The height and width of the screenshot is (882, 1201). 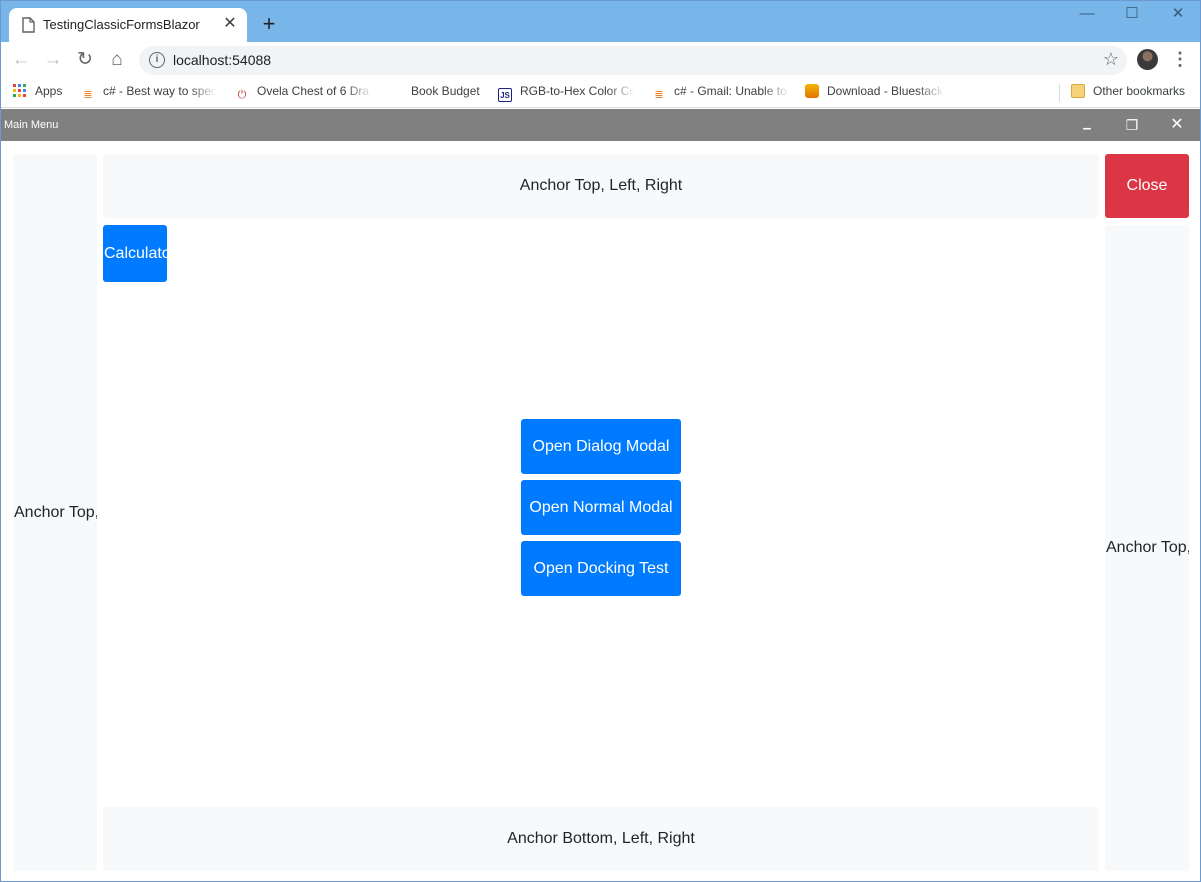 I want to click on browser-menu-icon: ⋮, so click(x=1180, y=60).